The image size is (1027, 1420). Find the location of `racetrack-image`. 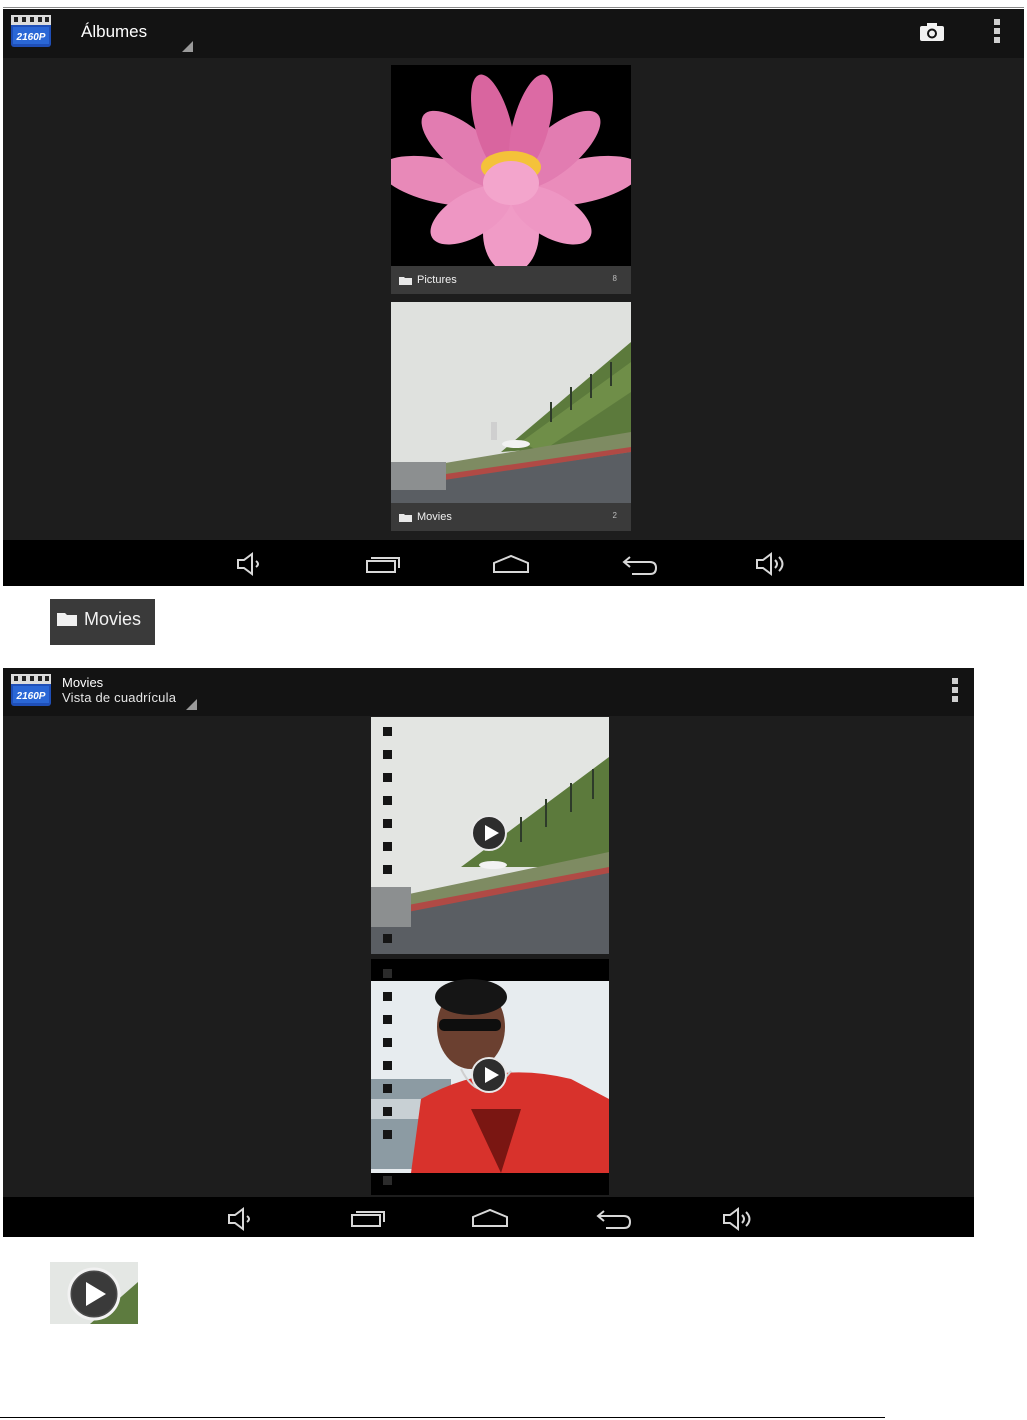

racetrack-image is located at coordinates (511, 402).